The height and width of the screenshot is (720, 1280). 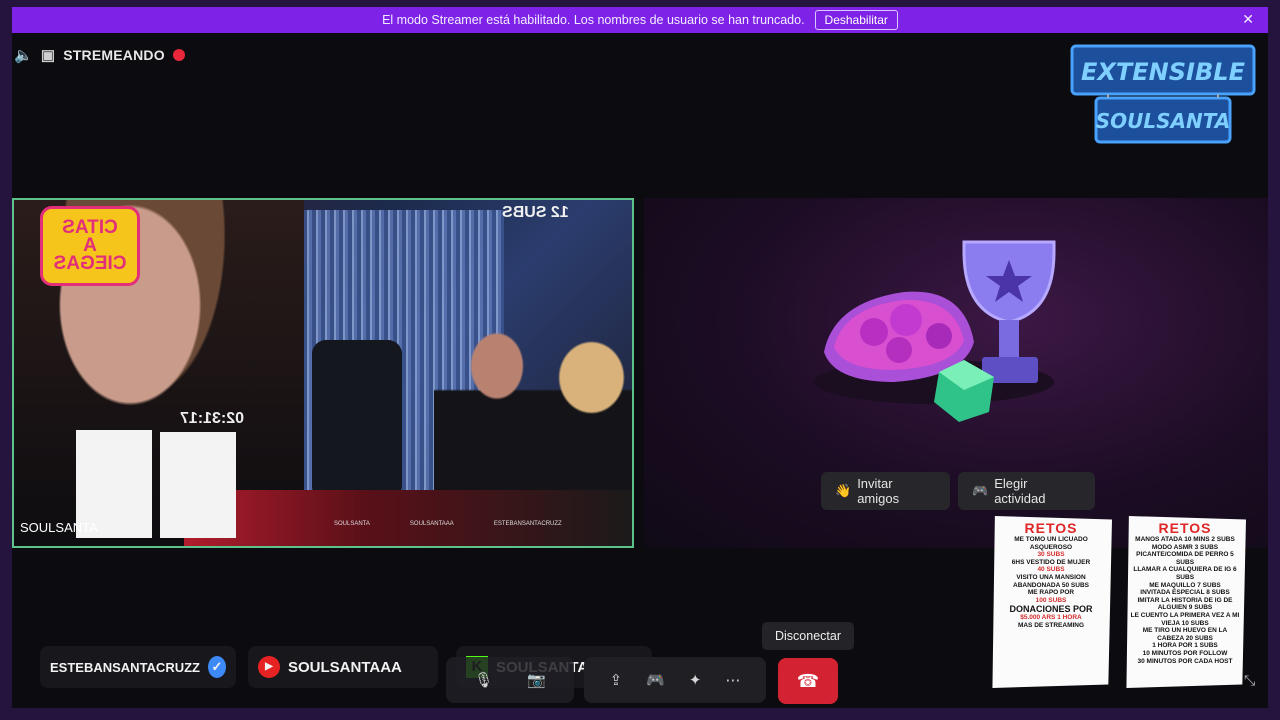 I want to click on stream-status: 🔈 ▣ STREMEANDO, so click(x=99, y=55).